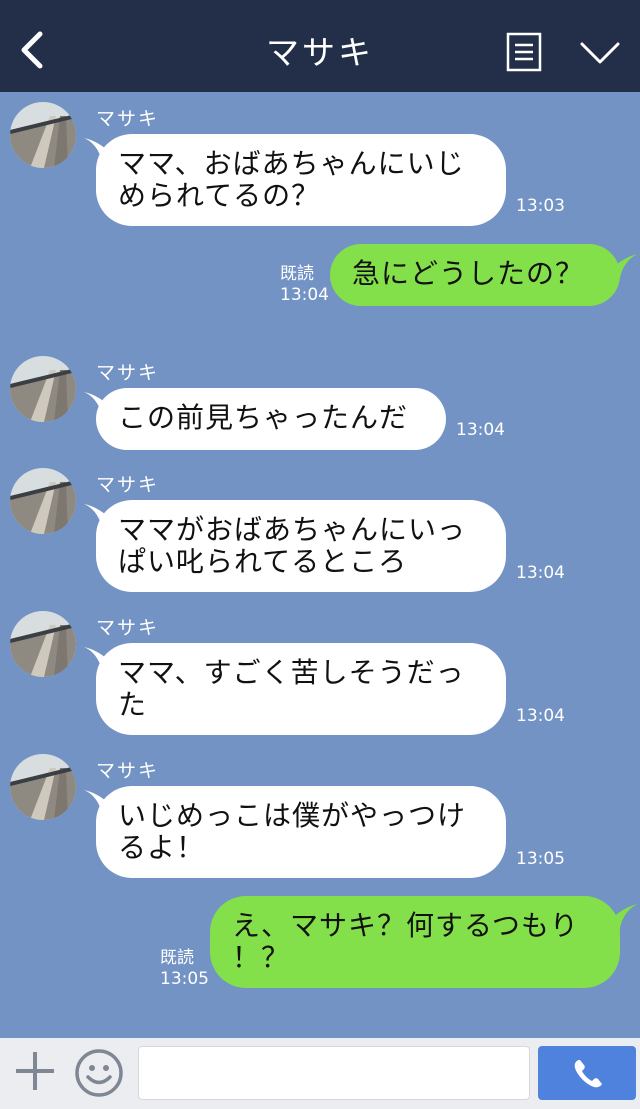 The width and height of the screenshot is (640, 1109). I want to click on message-bubble: 急にどうしたの？, so click(475, 275).